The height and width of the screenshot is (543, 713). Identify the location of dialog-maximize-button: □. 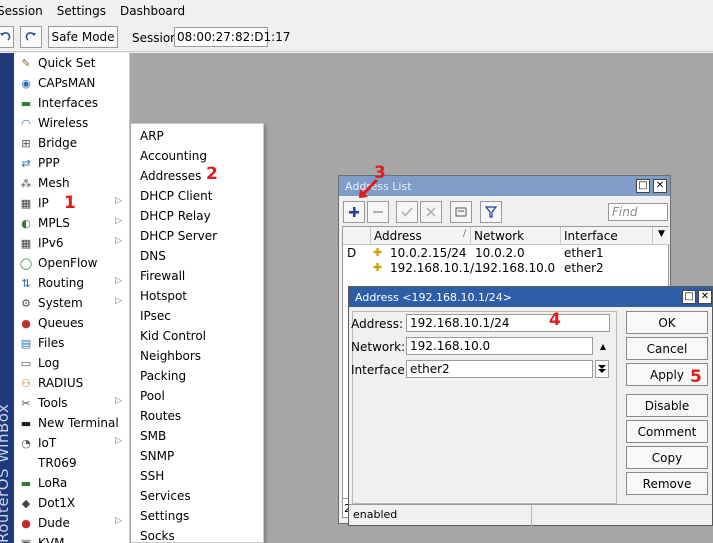
(689, 297).